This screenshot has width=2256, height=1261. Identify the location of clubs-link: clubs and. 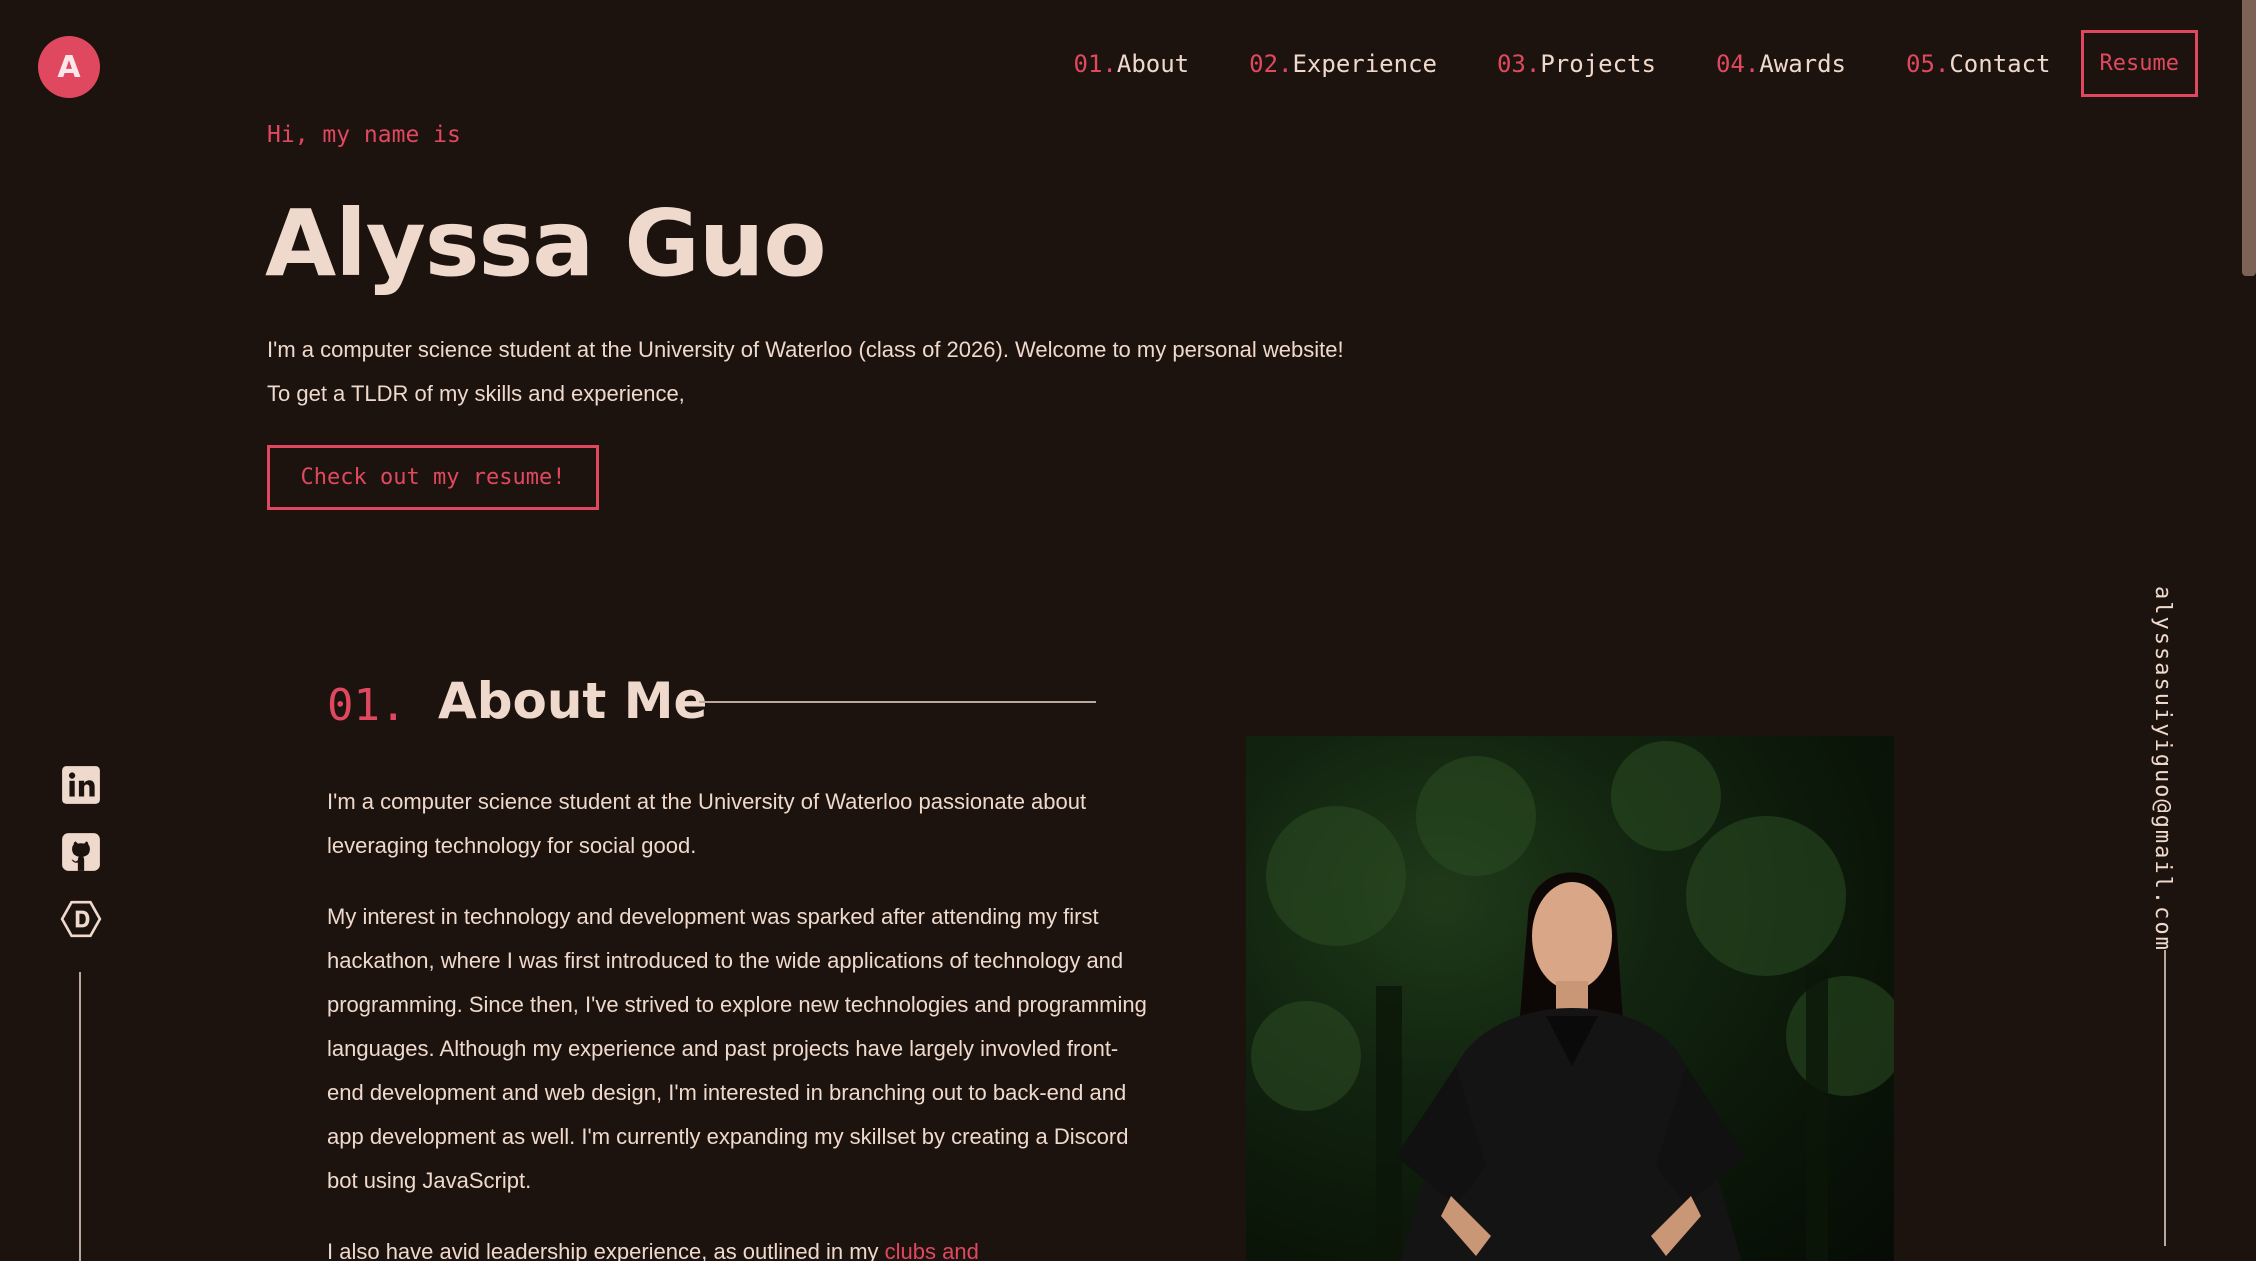
(932, 1250).